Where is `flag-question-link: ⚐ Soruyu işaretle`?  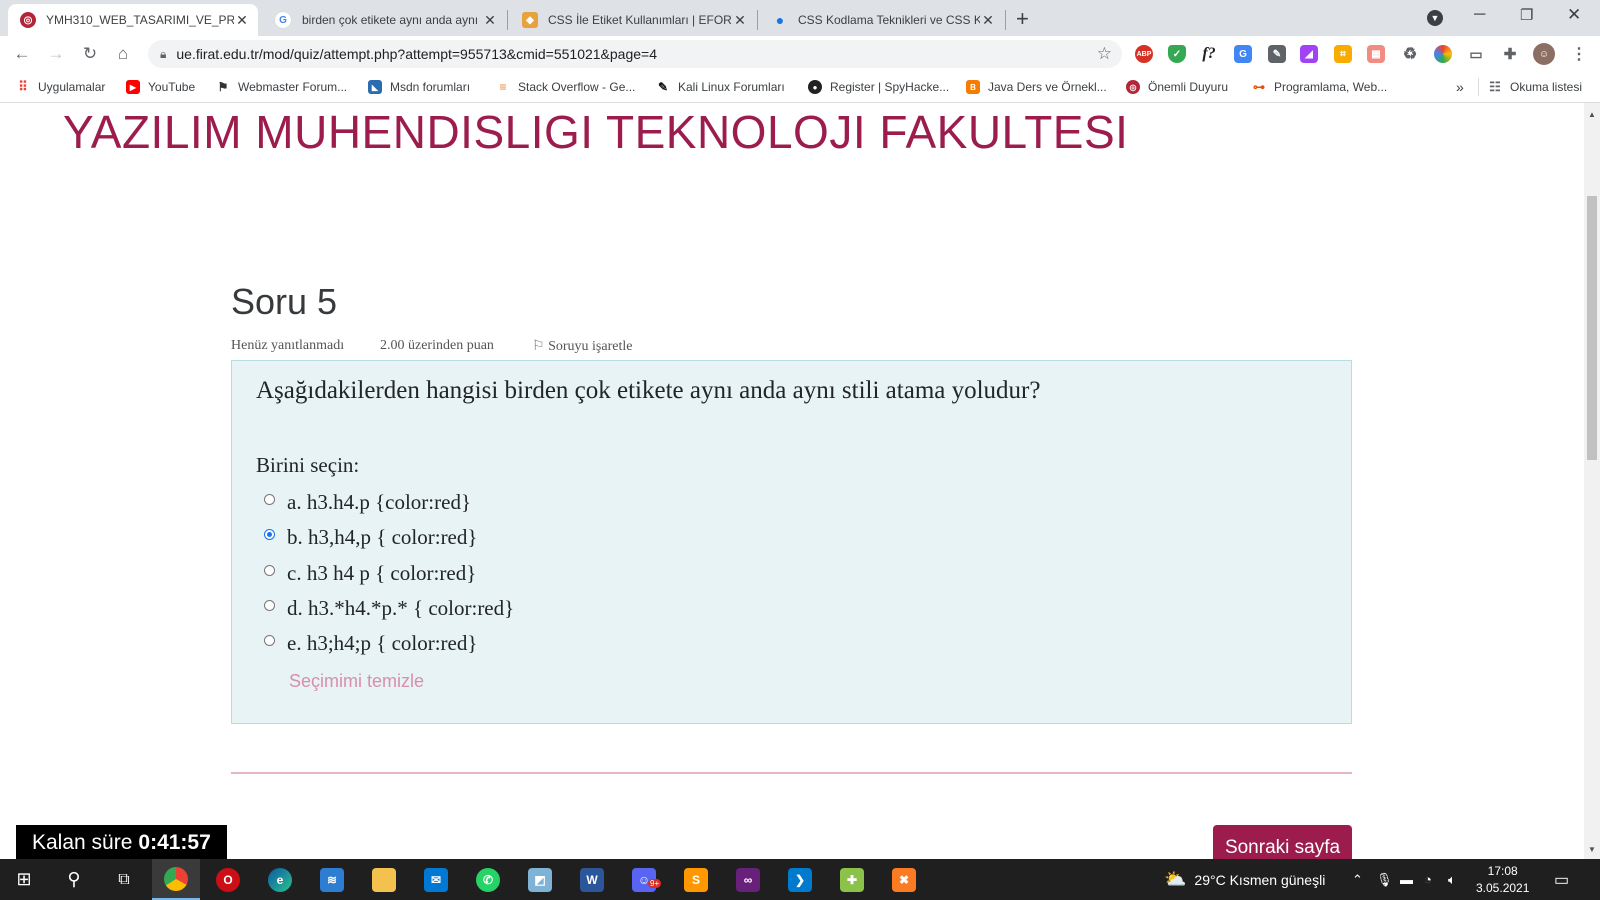
flag-question-link: ⚐ Soruyu işaretle is located at coordinates (582, 346).